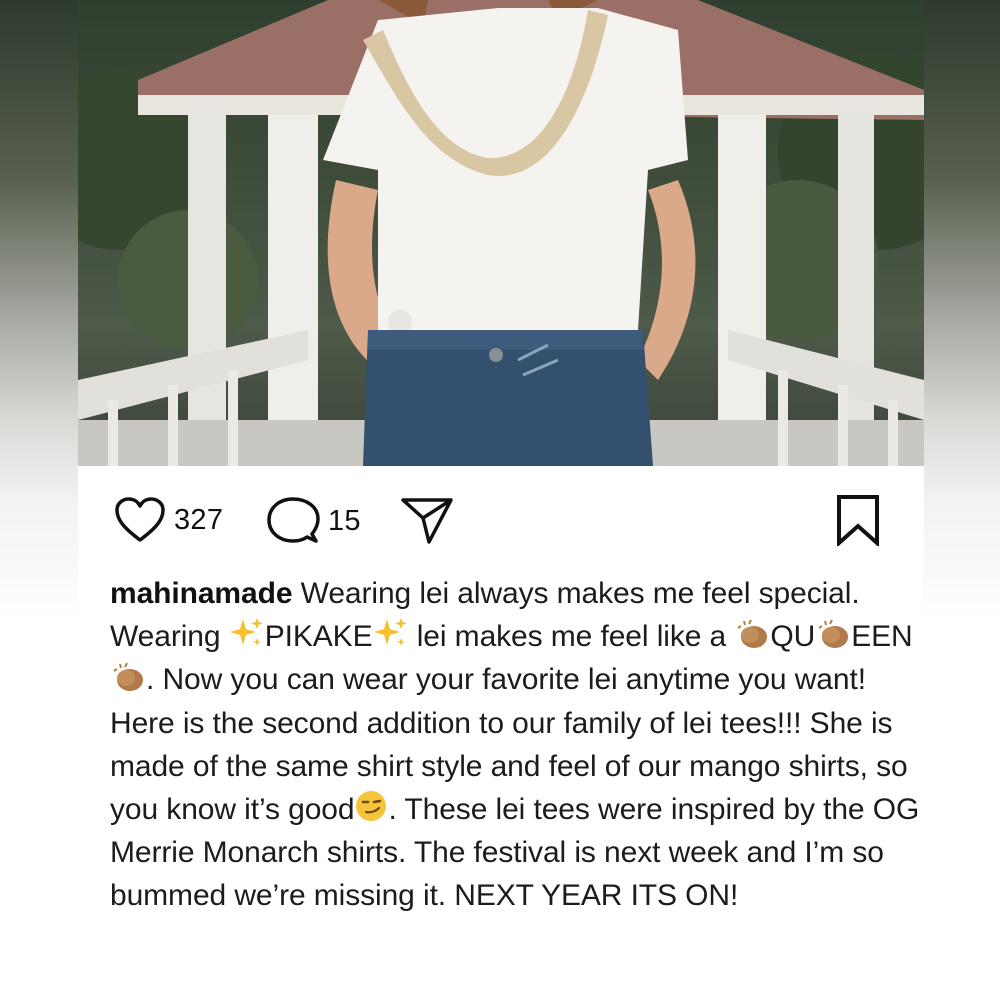 This screenshot has height=1000, width=1000. Describe the element at coordinates (140, 519) in the screenshot. I see `heart-icon` at that location.